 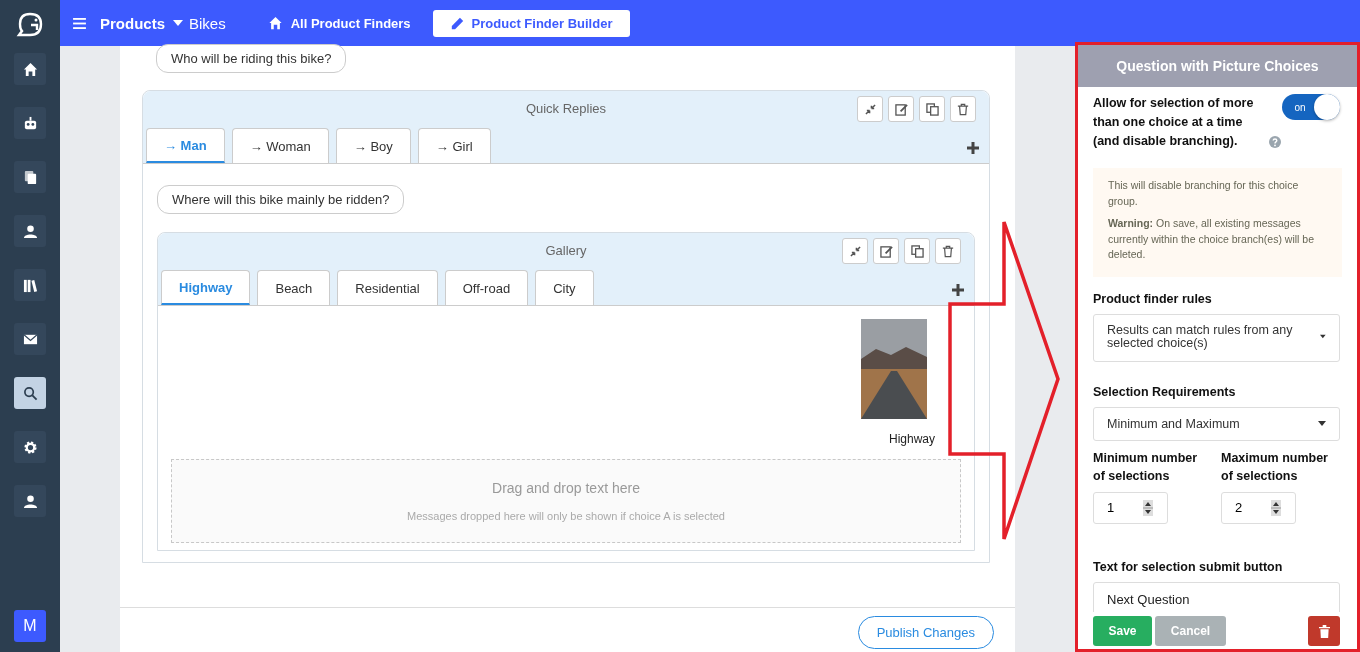 I want to click on question-bubble: Where will this bike mainly be ridden?, so click(x=281, y=199).